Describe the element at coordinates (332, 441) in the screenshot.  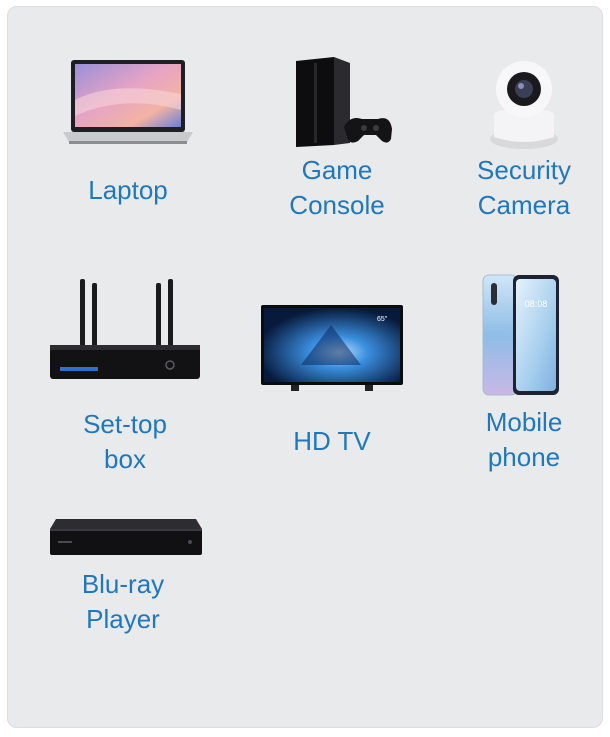
I see `hd-tv-label: HD TV` at that location.